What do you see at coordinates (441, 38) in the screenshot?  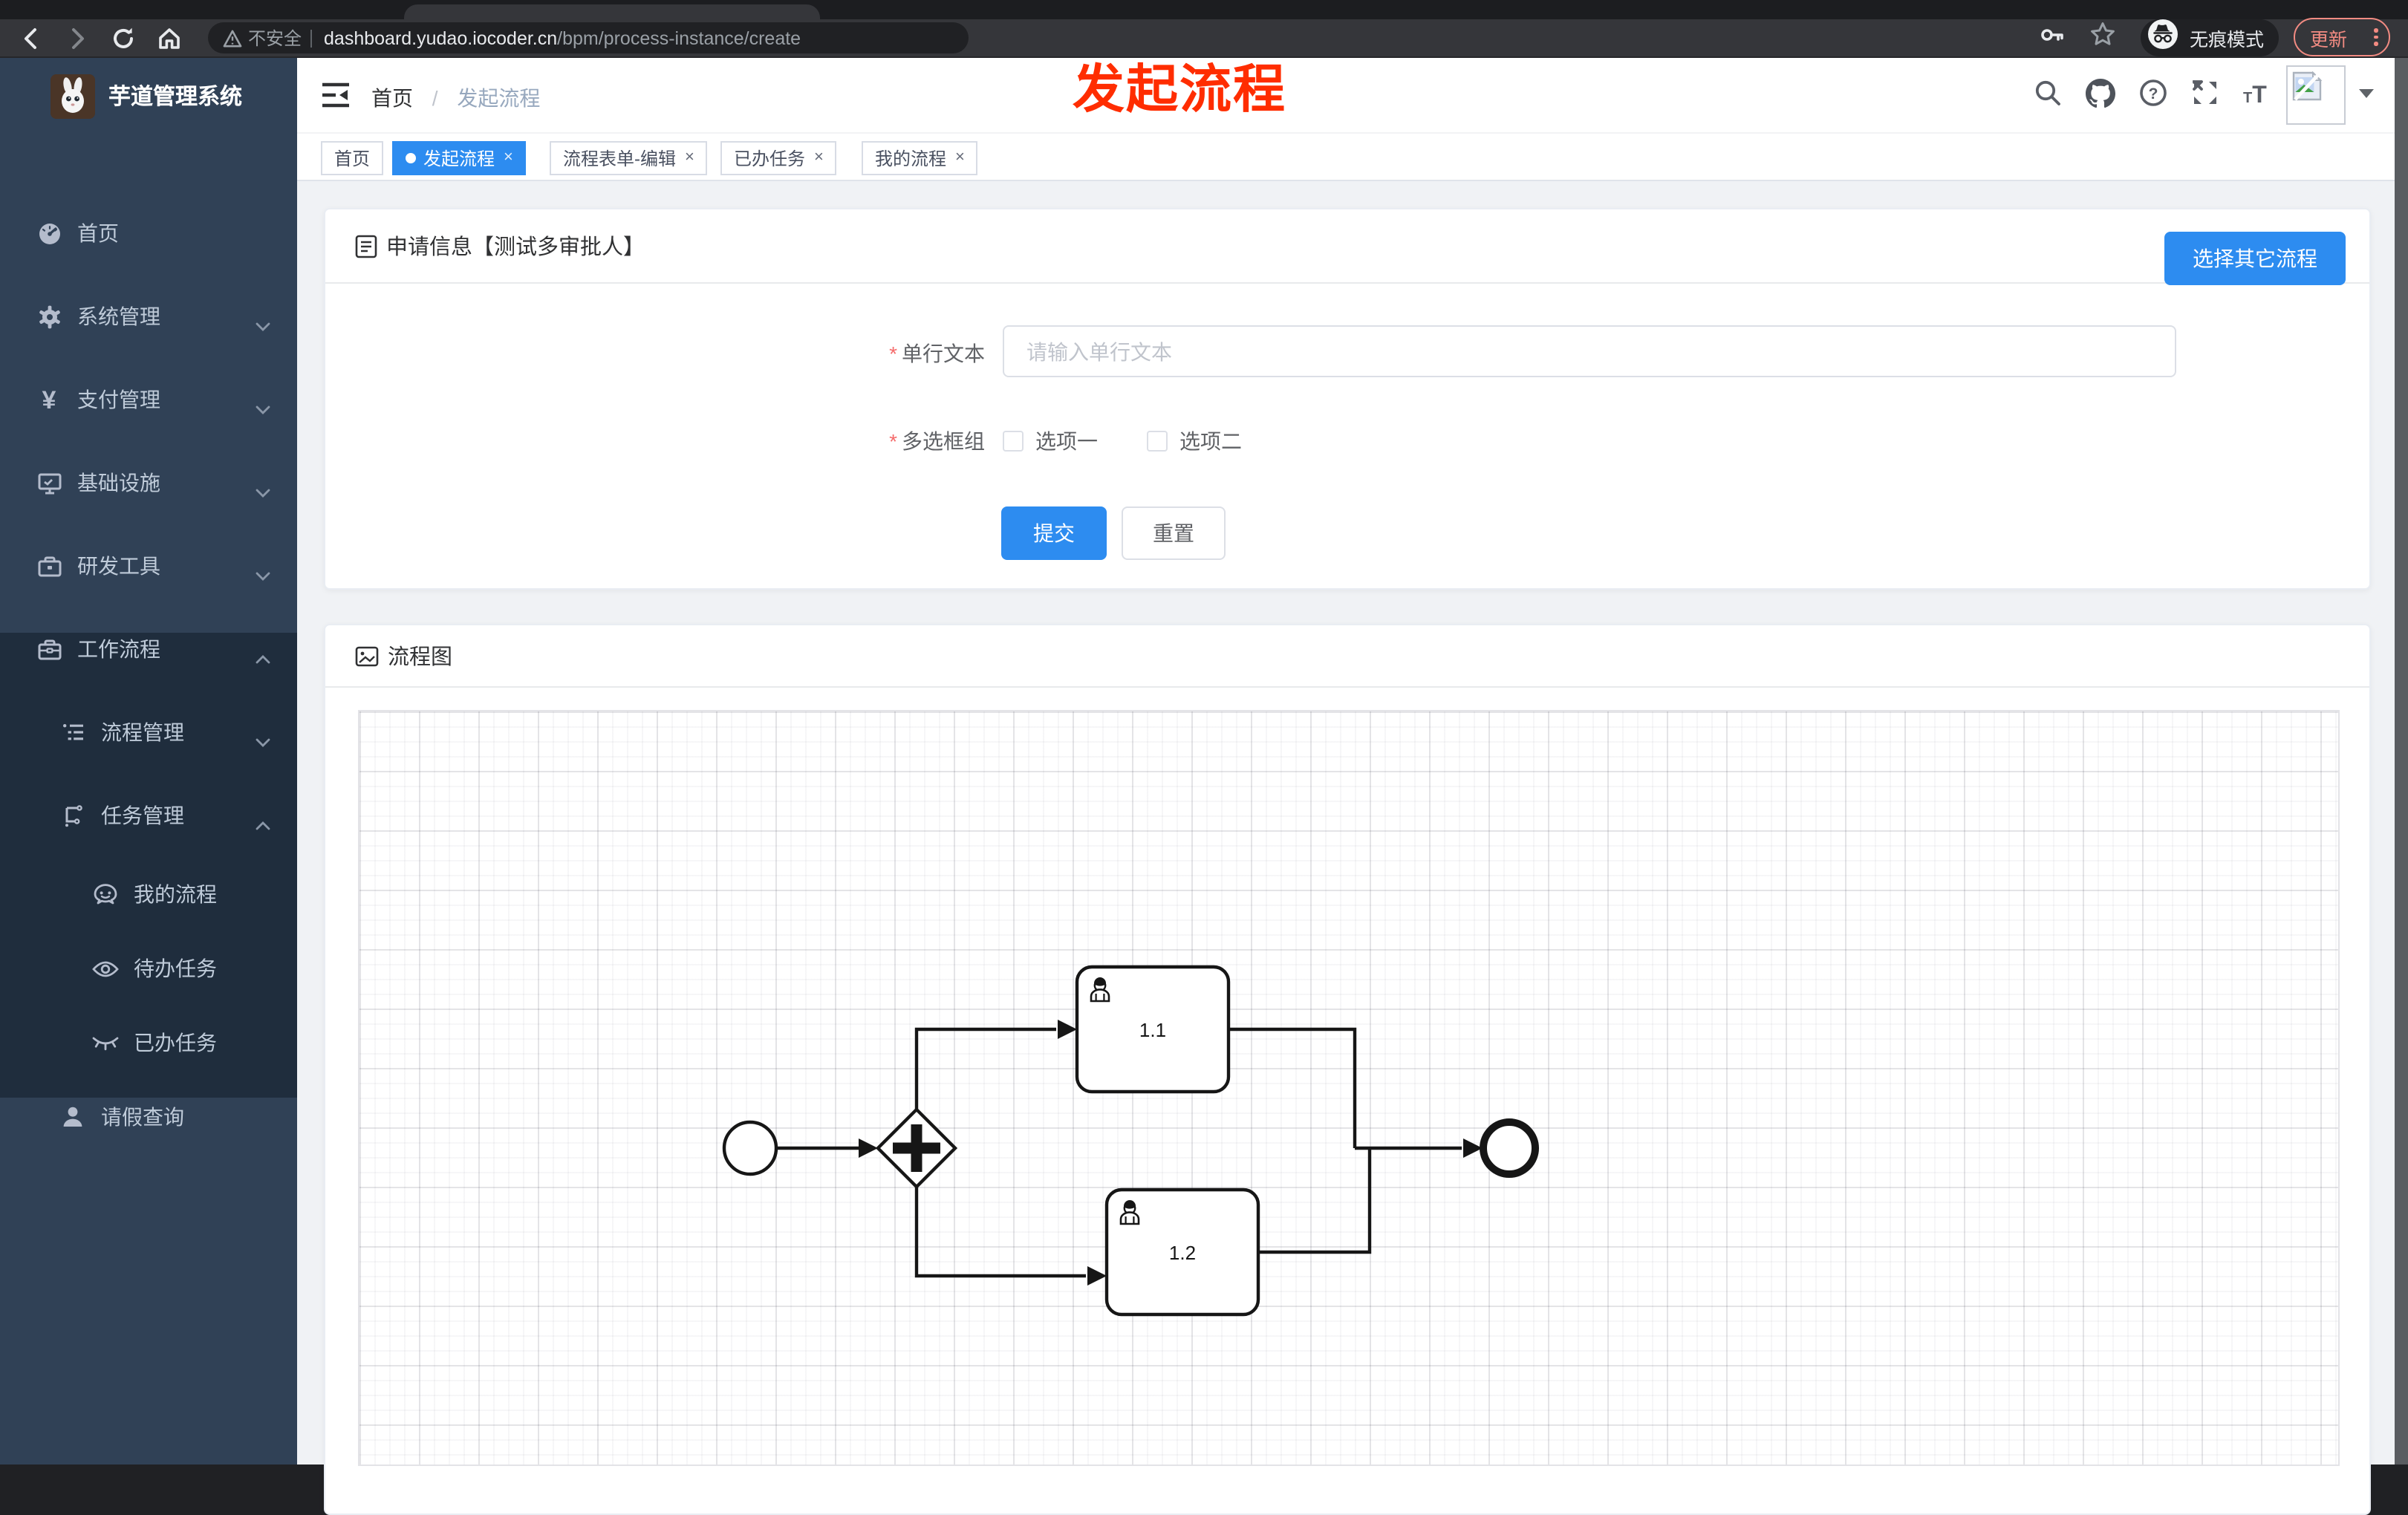 I see `url-host: dashboard.yudao.iocoder.cn` at bounding box center [441, 38].